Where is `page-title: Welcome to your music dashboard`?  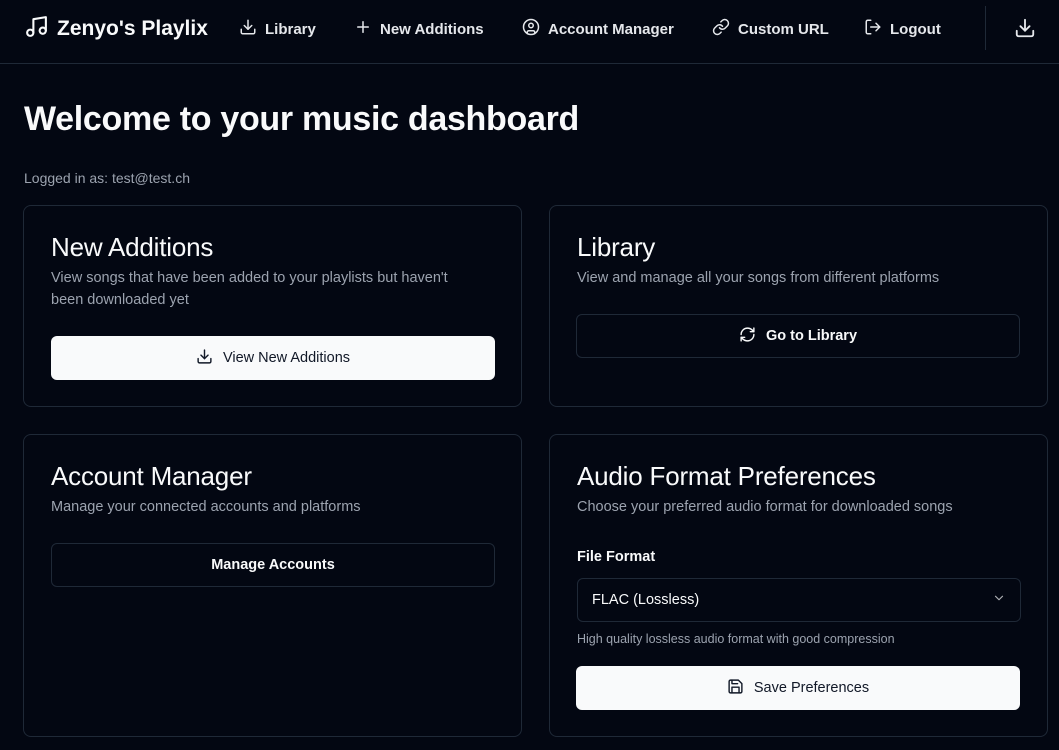 page-title: Welcome to your music dashboard is located at coordinates (301, 119).